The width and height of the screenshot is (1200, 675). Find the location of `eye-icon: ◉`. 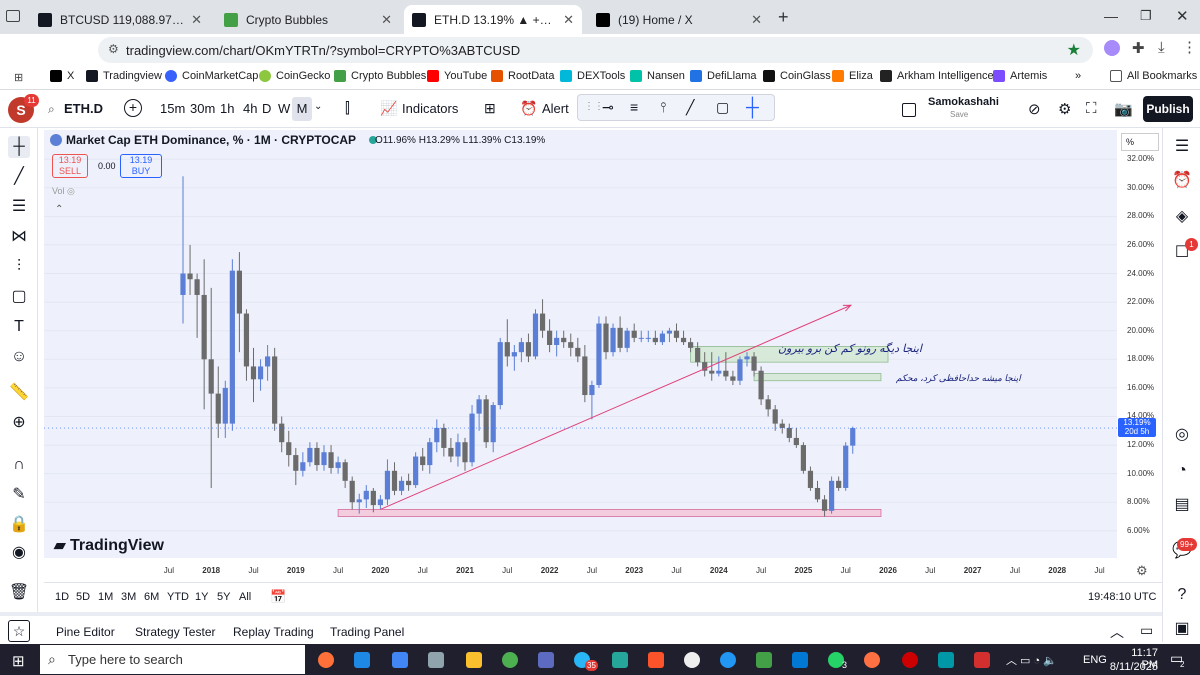

eye-icon: ◉ is located at coordinates (19, 553).